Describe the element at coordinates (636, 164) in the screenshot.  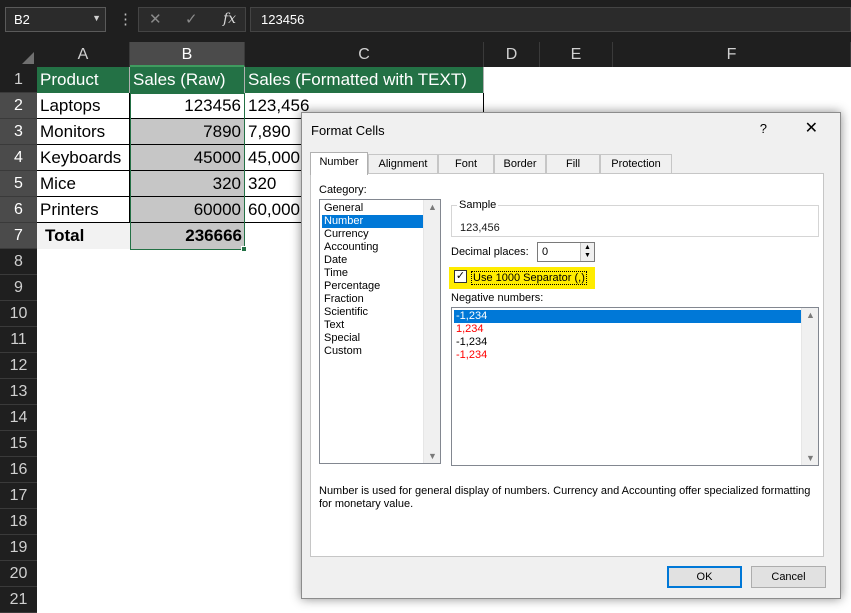
I see `tab-protection: Protection` at that location.